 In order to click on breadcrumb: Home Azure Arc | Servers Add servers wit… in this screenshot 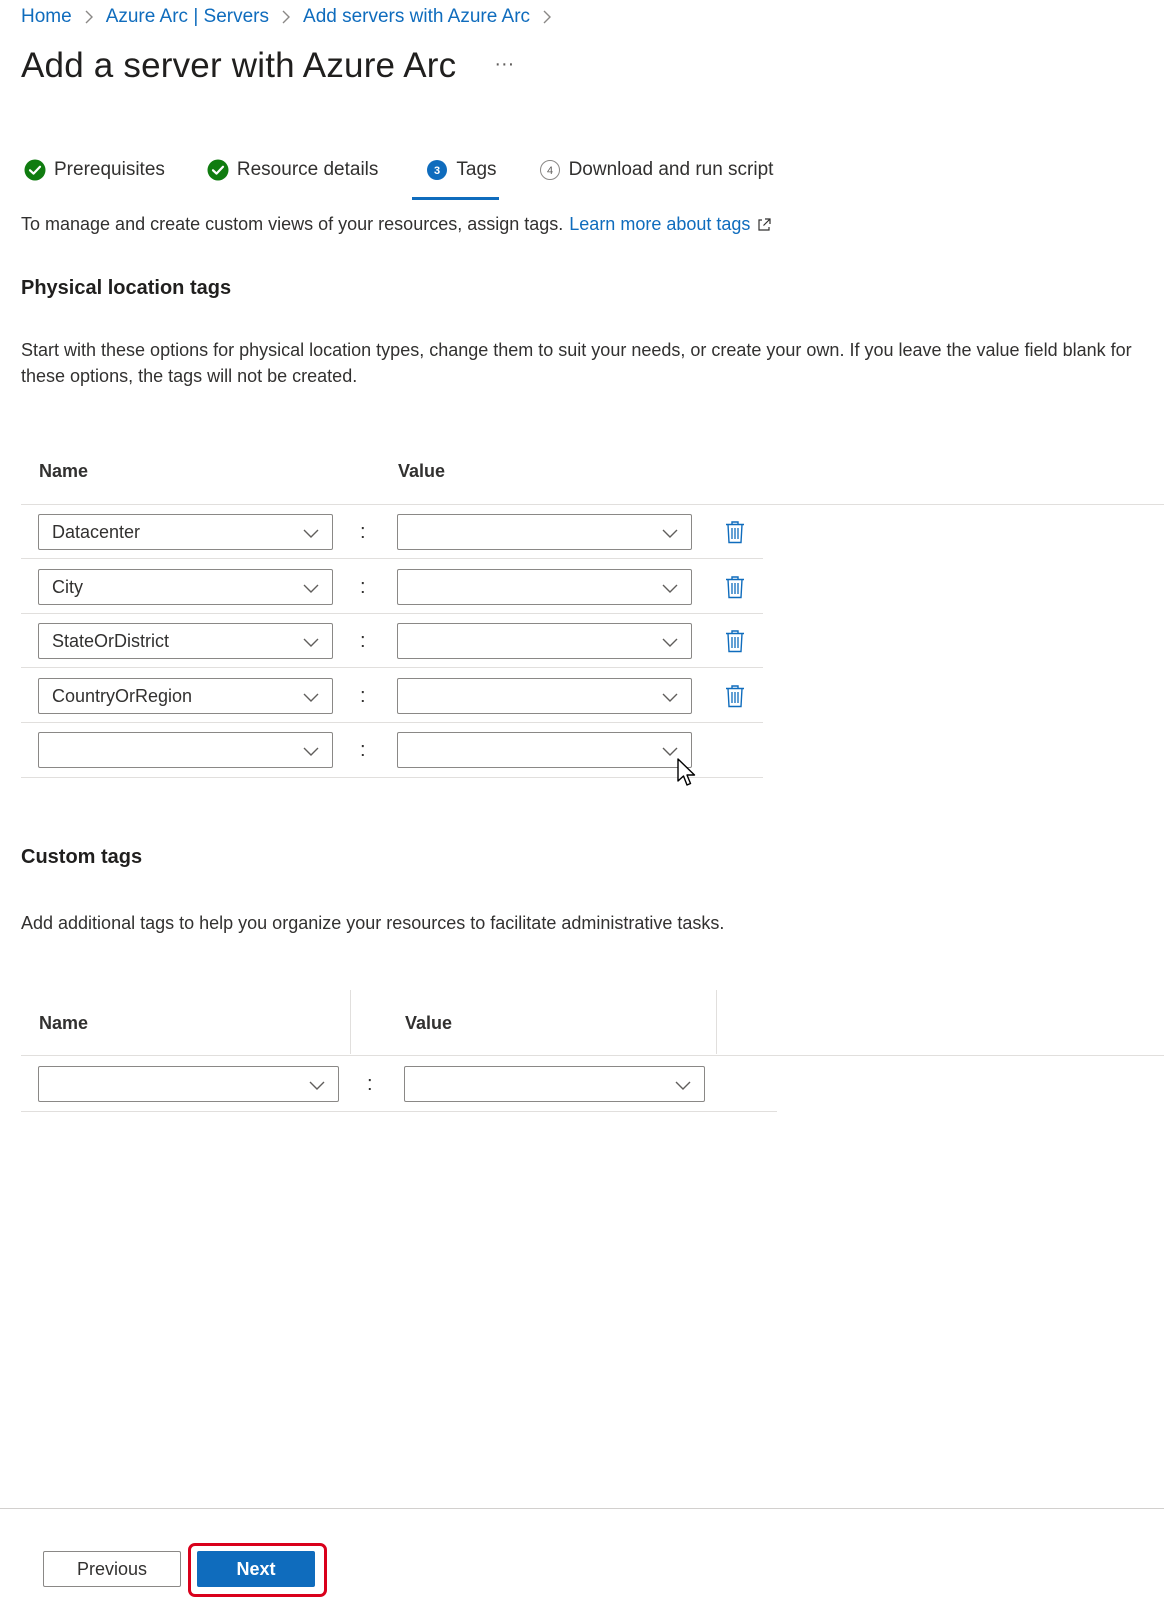, I will do `click(292, 17)`.